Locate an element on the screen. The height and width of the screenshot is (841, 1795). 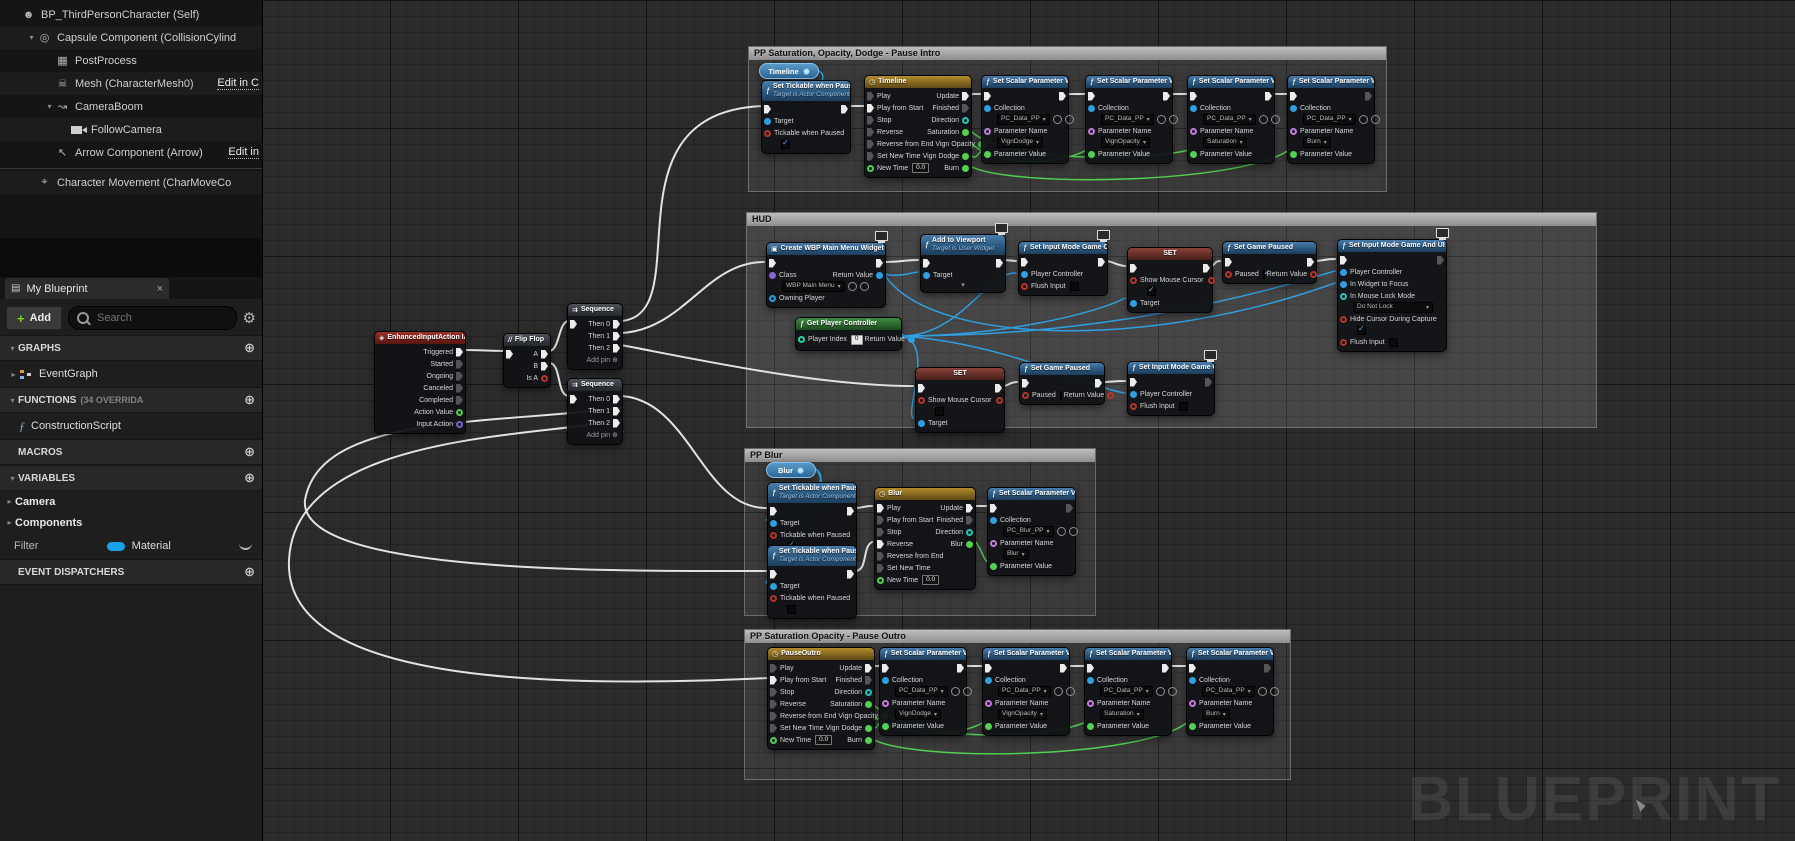
node-header: ▣ Create WBP Main Menu Widget is located at coordinates (826, 249).